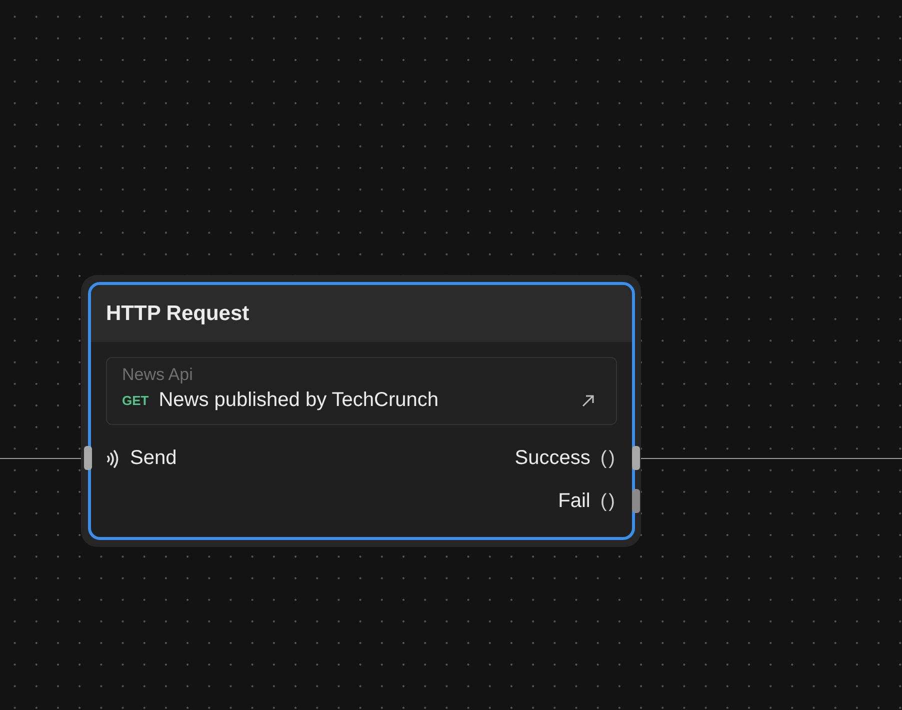 The width and height of the screenshot is (902, 710). What do you see at coordinates (157, 375) in the screenshot?
I see `api-name: News Api` at bounding box center [157, 375].